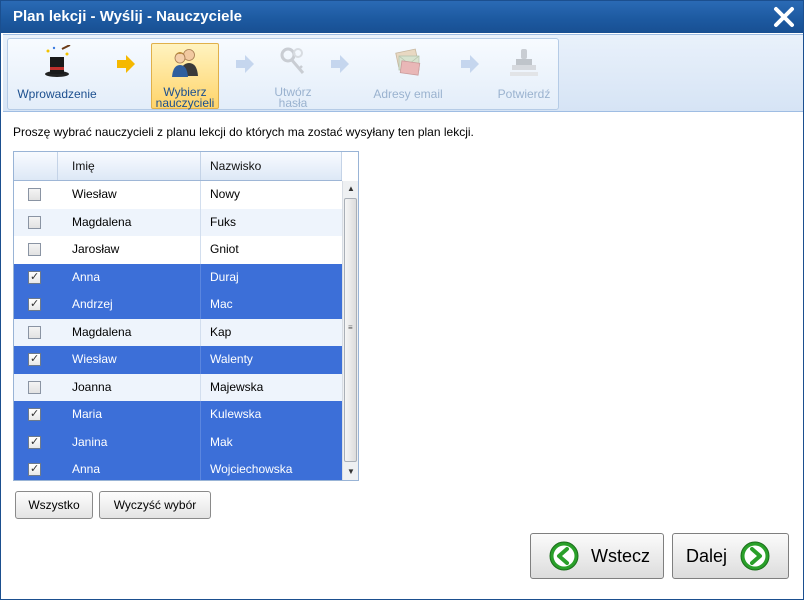  Describe the element at coordinates (185, 97) in the screenshot. I see `step-label: Wybierz nauczycieli` at that location.